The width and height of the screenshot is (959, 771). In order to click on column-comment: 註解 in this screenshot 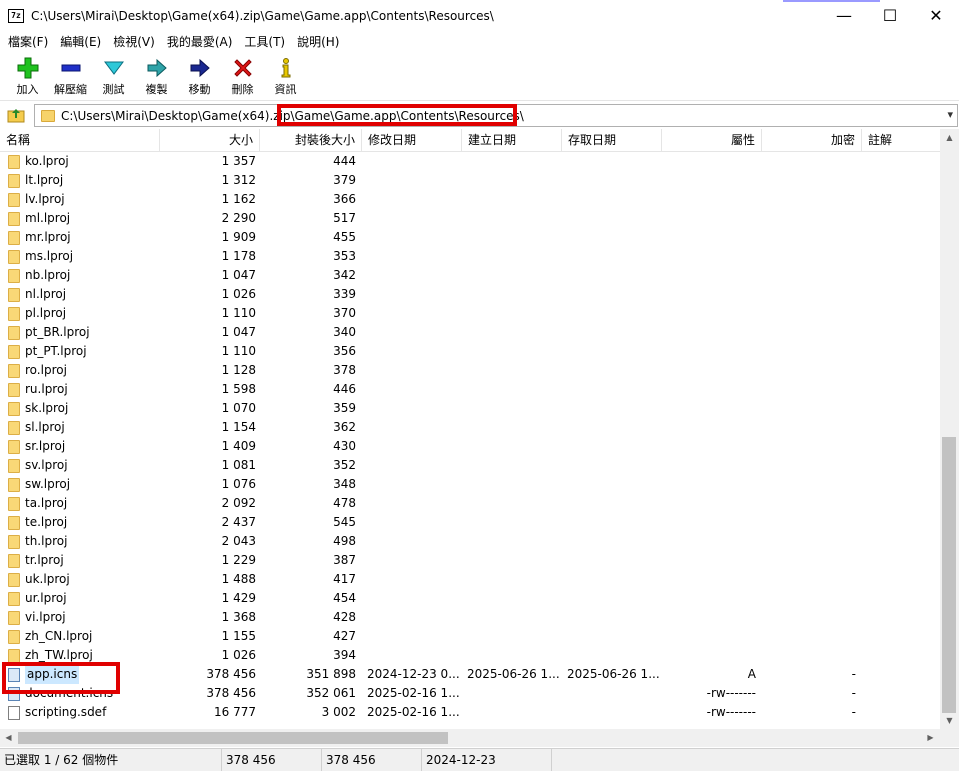, I will do `click(901, 140)`.